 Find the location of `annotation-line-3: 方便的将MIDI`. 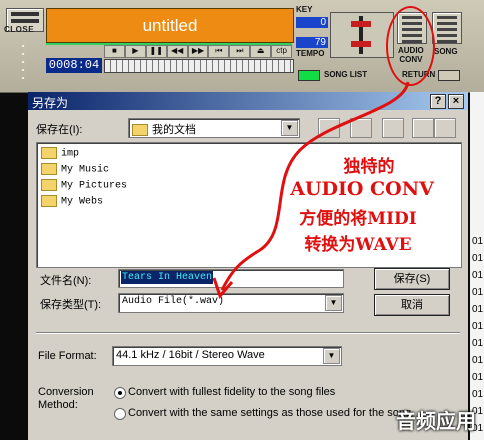

annotation-line-3: 方便的将MIDI is located at coordinates (358, 219).